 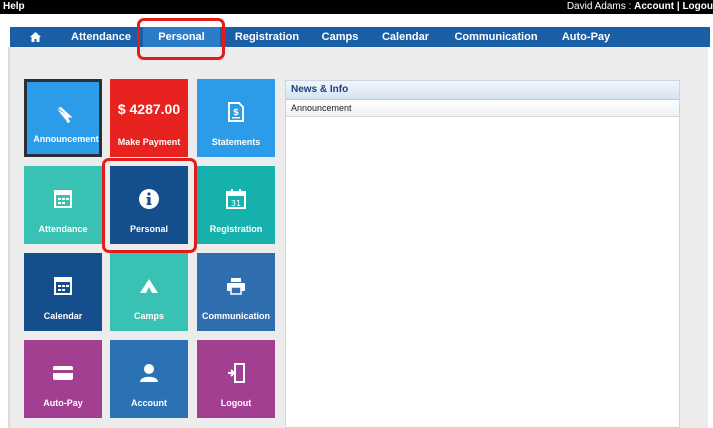 I want to click on tile-label: Registration, so click(x=236, y=229).